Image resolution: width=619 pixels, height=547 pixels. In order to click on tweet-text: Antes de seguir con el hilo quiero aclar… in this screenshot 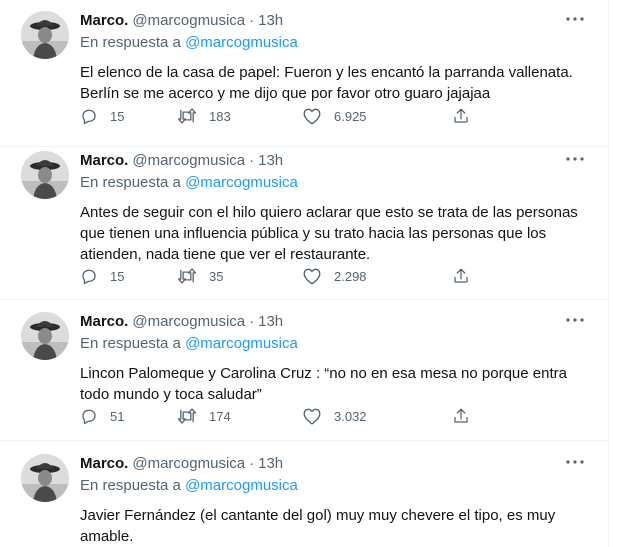, I will do `click(329, 233)`.